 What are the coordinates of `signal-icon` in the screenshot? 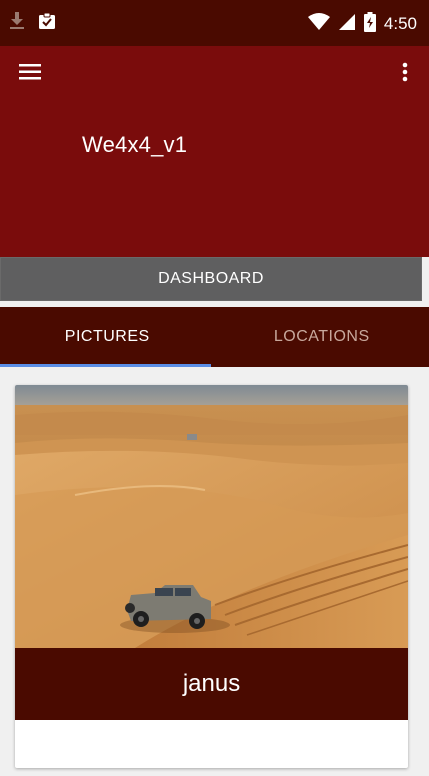 It's located at (347, 24).